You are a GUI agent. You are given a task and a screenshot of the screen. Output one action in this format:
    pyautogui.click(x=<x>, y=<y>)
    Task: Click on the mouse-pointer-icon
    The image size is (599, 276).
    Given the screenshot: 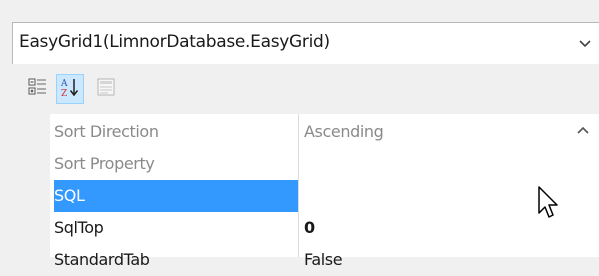 What is the action you would take?
    pyautogui.click(x=549, y=204)
    